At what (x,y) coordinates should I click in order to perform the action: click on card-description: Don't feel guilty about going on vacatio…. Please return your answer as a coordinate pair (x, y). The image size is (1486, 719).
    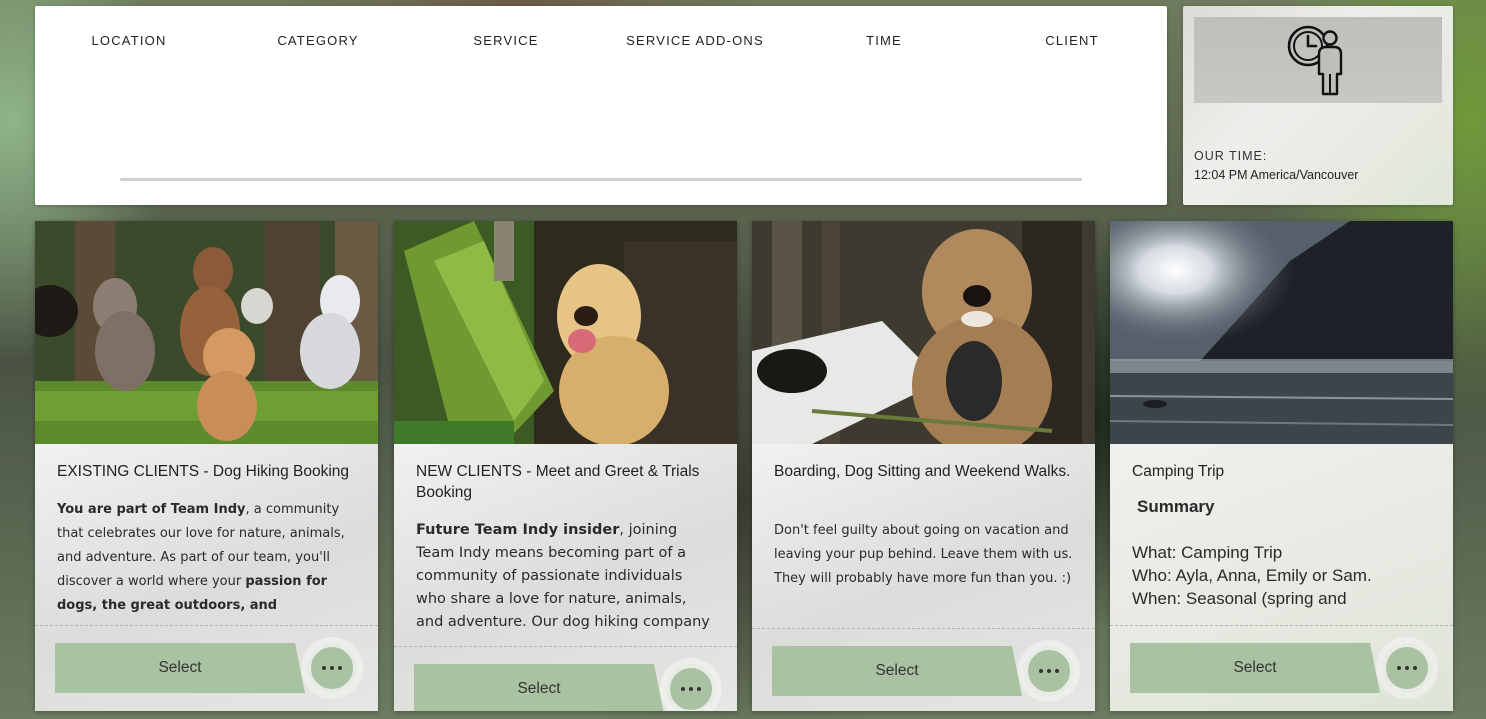
    Looking at the image, I should click on (923, 554).